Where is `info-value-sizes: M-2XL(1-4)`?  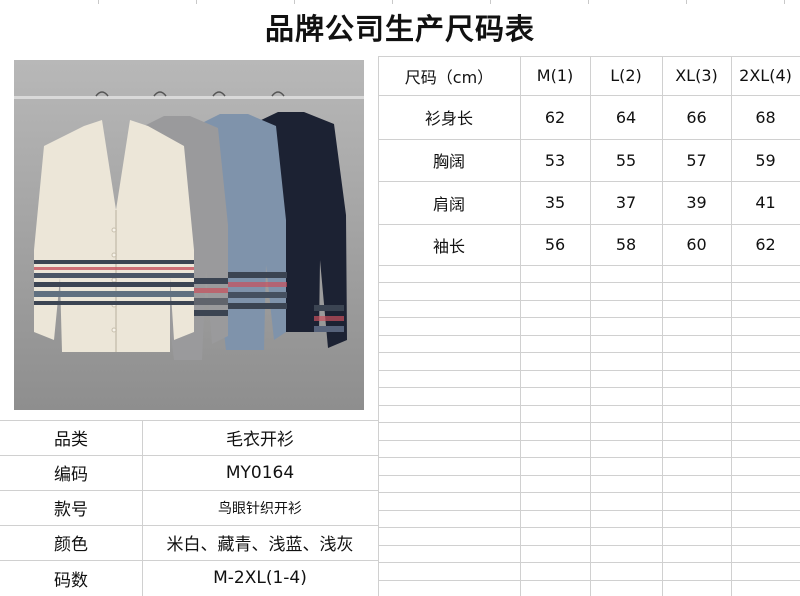 info-value-sizes: M-2XL(1-4) is located at coordinates (260, 578).